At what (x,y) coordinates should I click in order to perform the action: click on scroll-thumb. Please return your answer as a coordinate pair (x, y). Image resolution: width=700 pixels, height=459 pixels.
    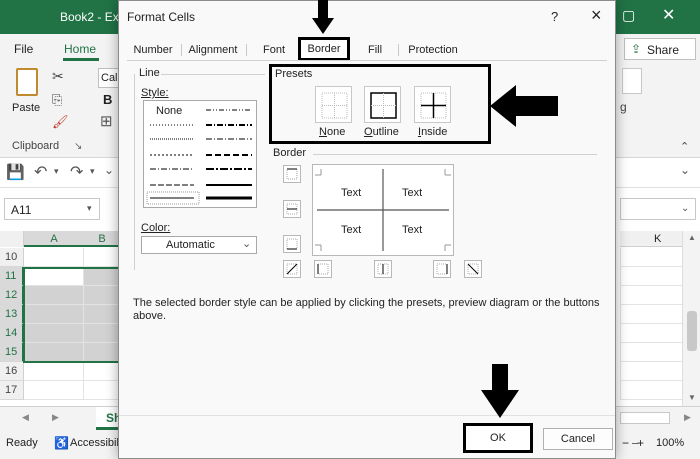
    Looking at the image, I should click on (692, 331).